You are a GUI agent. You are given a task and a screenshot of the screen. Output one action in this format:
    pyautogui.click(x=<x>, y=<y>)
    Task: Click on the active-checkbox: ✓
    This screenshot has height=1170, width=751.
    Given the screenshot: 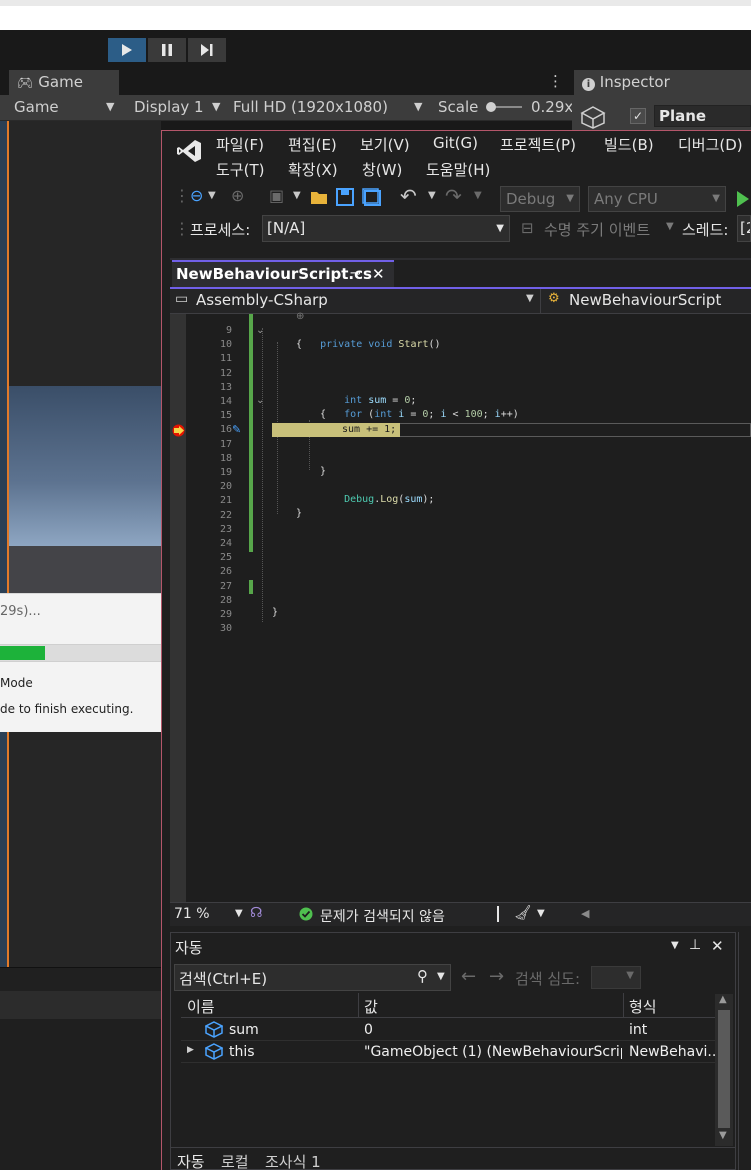 What is the action you would take?
    pyautogui.click(x=638, y=116)
    